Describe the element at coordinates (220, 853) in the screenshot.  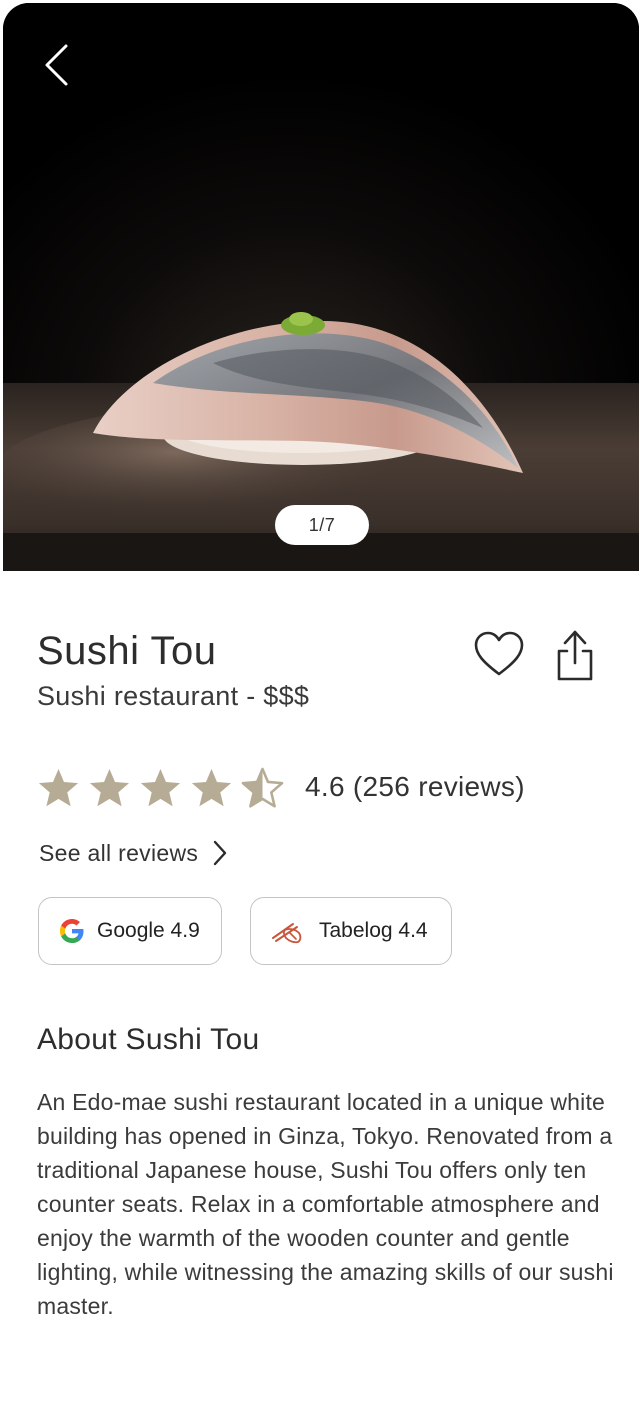
I see `chevron-right-icon` at that location.